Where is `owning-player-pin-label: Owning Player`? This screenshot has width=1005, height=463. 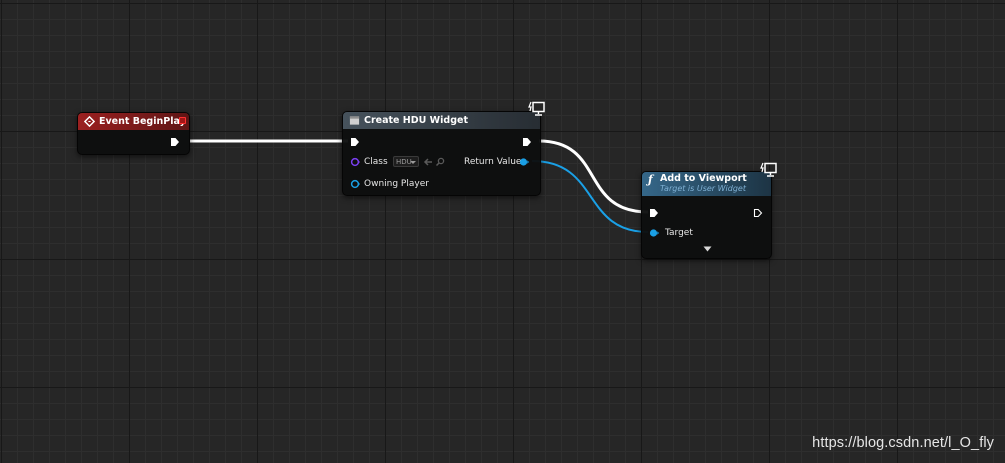
owning-player-pin-label: Owning Player is located at coordinates (396, 184).